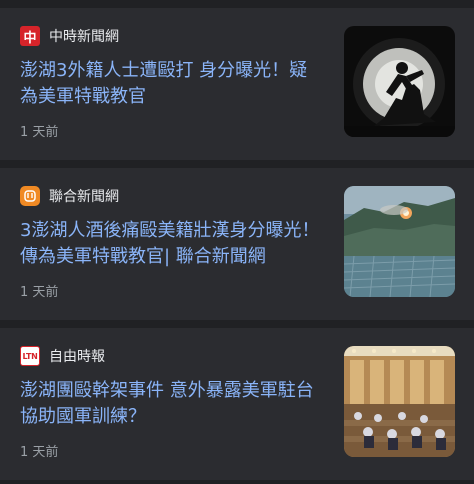  Describe the element at coordinates (30, 36) in the screenshot. I see `chinatimes-logo-icon: 中` at that location.